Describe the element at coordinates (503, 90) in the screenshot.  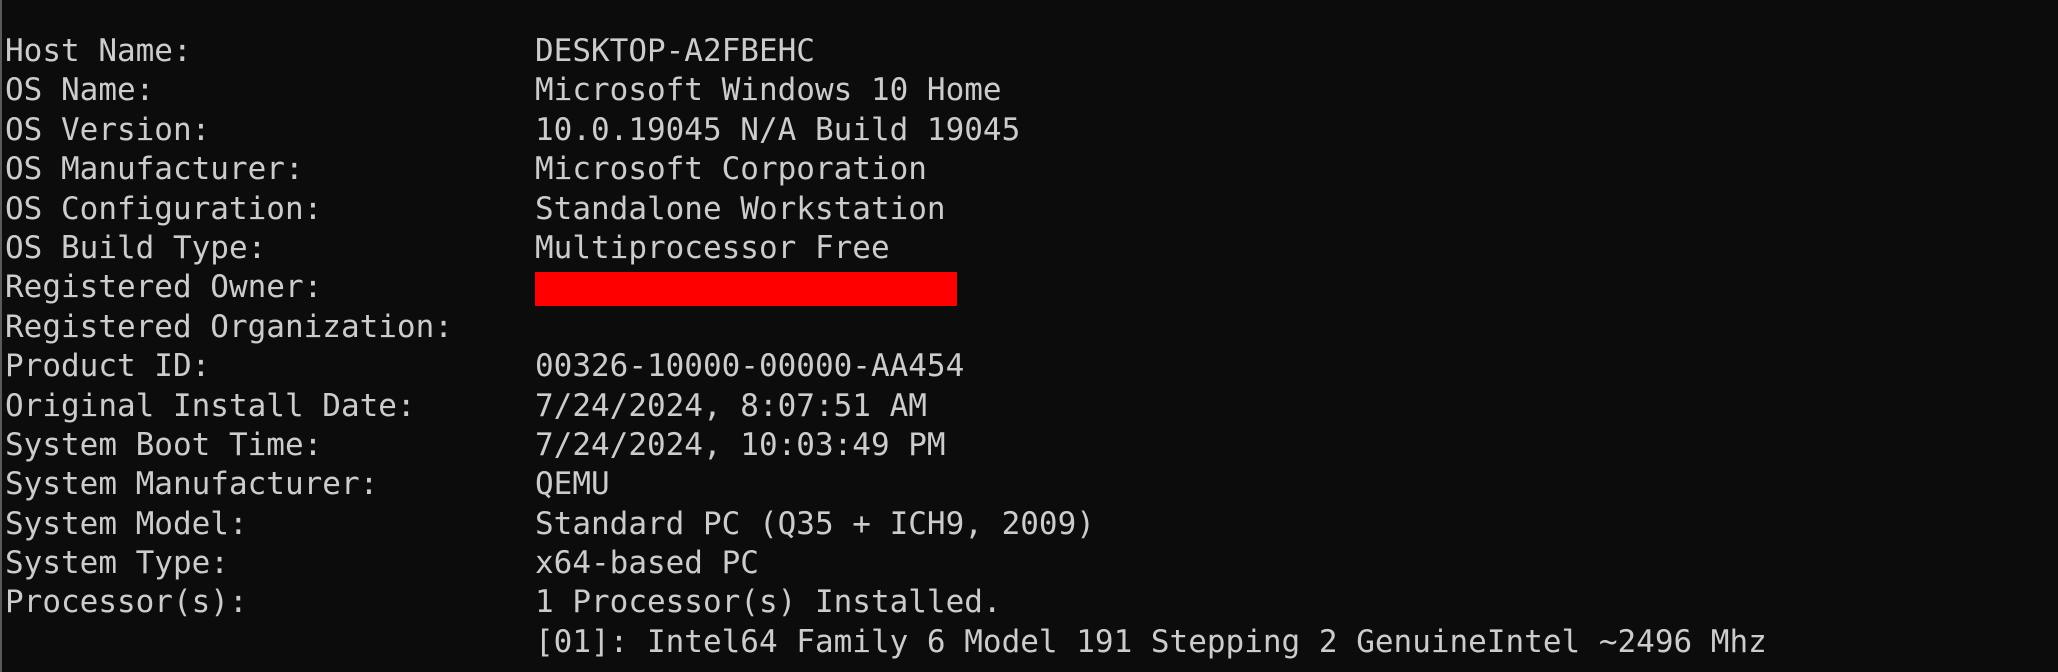
I see `output-line-os-name: OS Name: Microsoft Windows 10 Home` at that location.